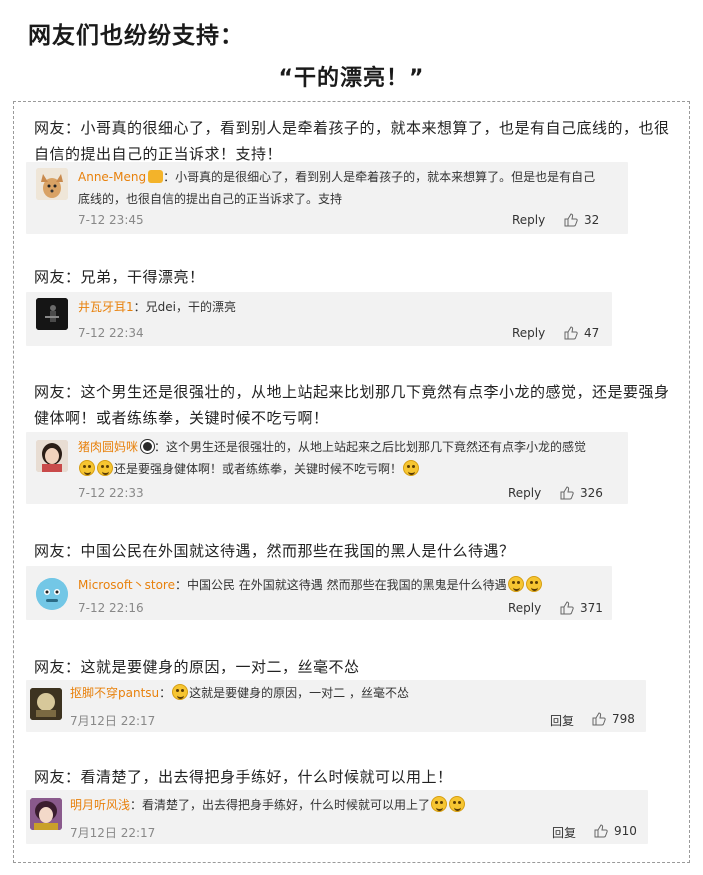  What do you see at coordinates (119, 277) in the screenshot?
I see `netizen-comment-2: 网友：兄弟，干得漂亮！` at bounding box center [119, 277].